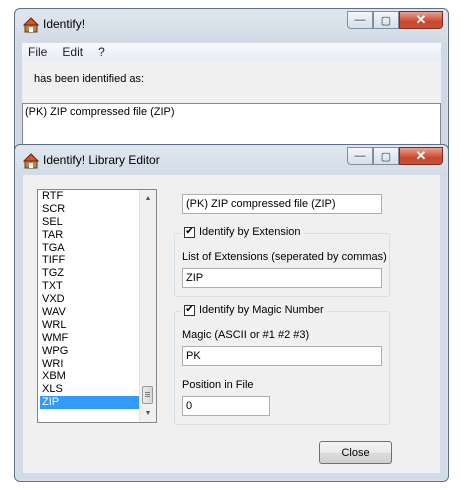  I want to click on identified-label: has been identified as:, so click(89, 79).